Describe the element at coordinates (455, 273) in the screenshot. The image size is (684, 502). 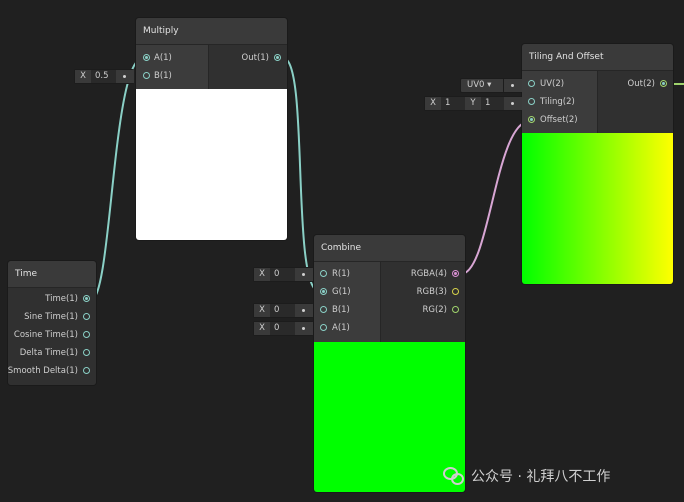
I see `port-rgba-icon` at that location.